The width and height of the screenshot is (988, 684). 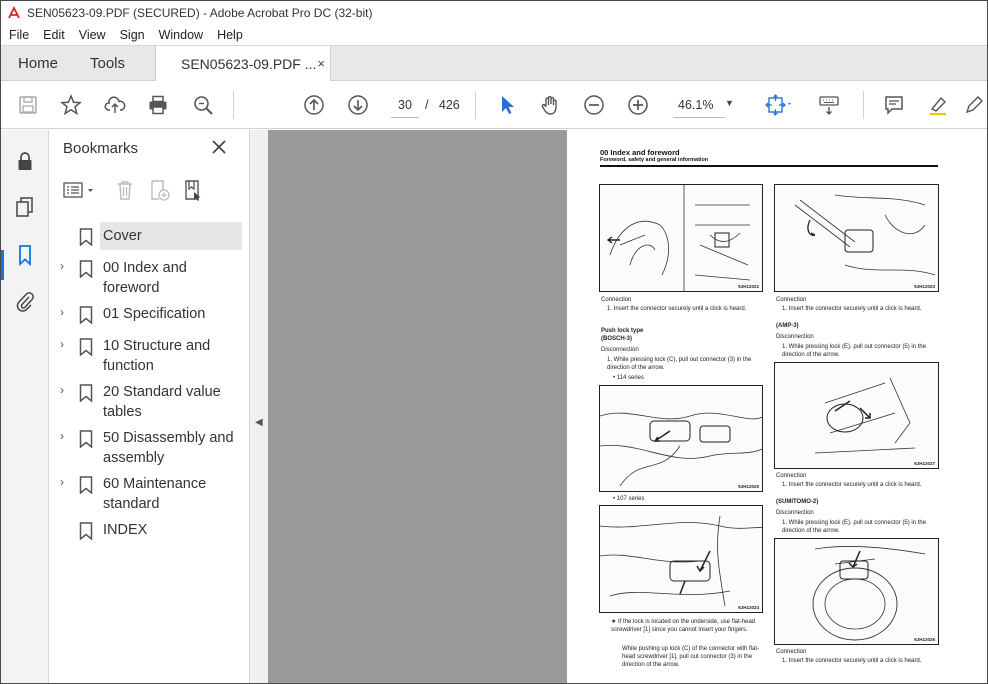 I want to click on bookmark-star-icon, so click(x=71, y=105).